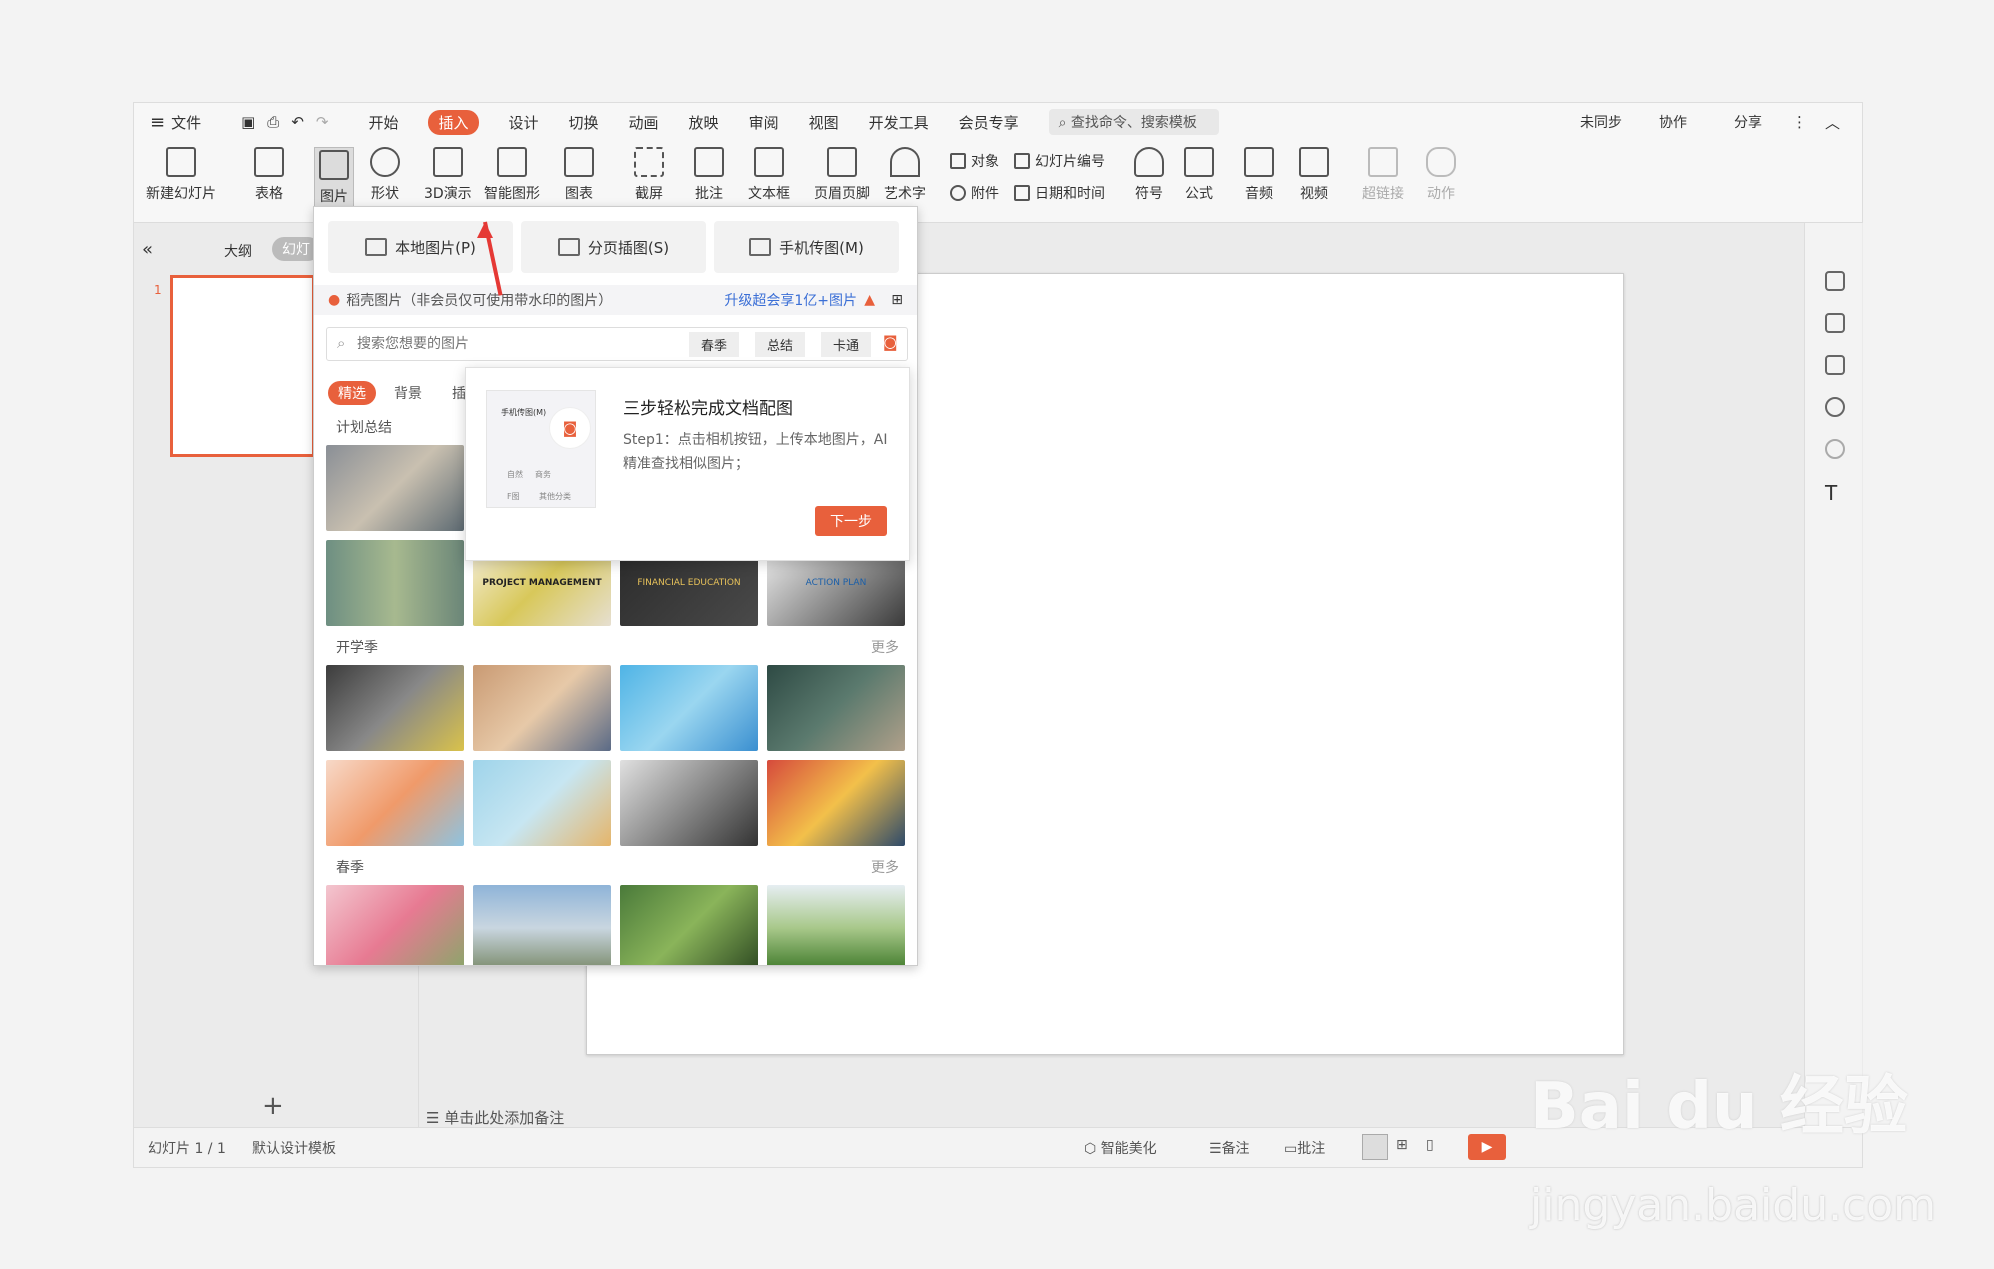 Image resolution: width=1994 pixels, height=1269 pixels. Describe the element at coordinates (1383, 175) in the screenshot. I see `hyperlink-button: 超链接` at that location.